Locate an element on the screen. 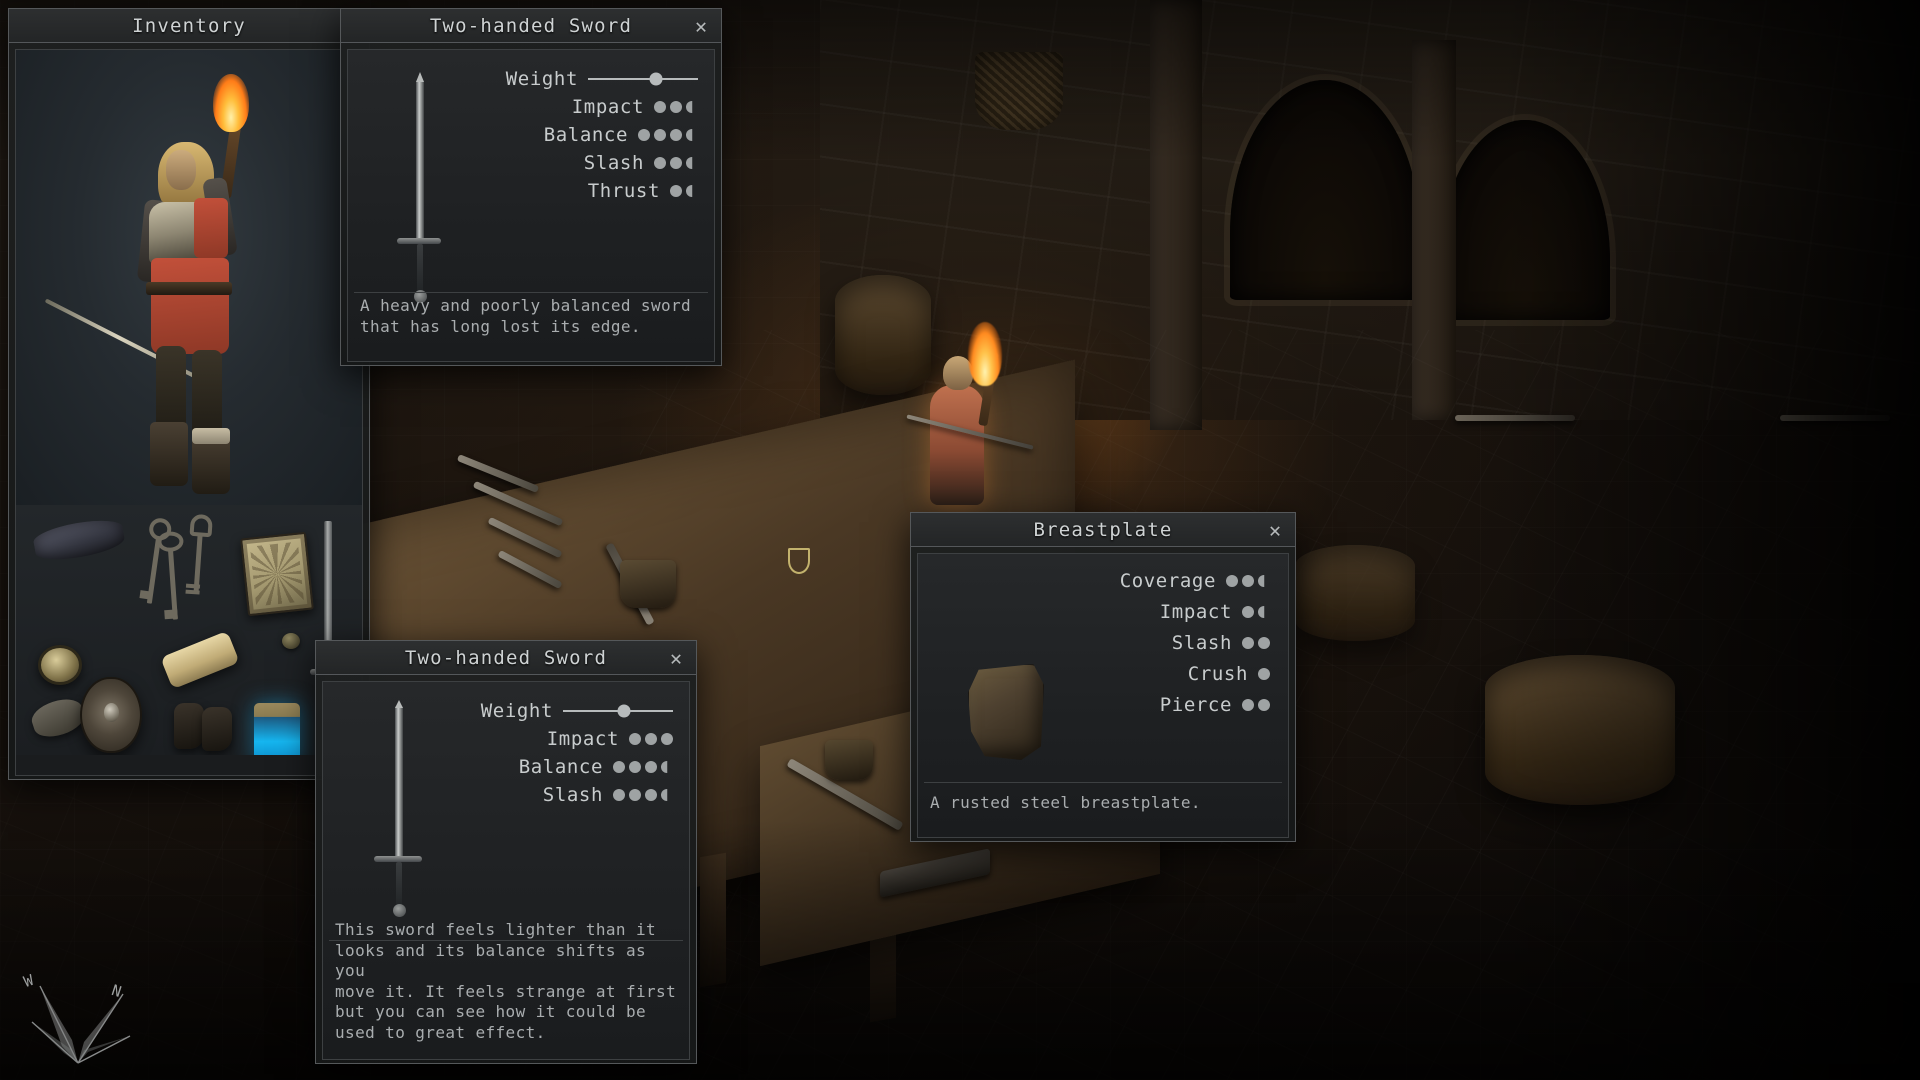  character-boot-left is located at coordinates (169, 454).